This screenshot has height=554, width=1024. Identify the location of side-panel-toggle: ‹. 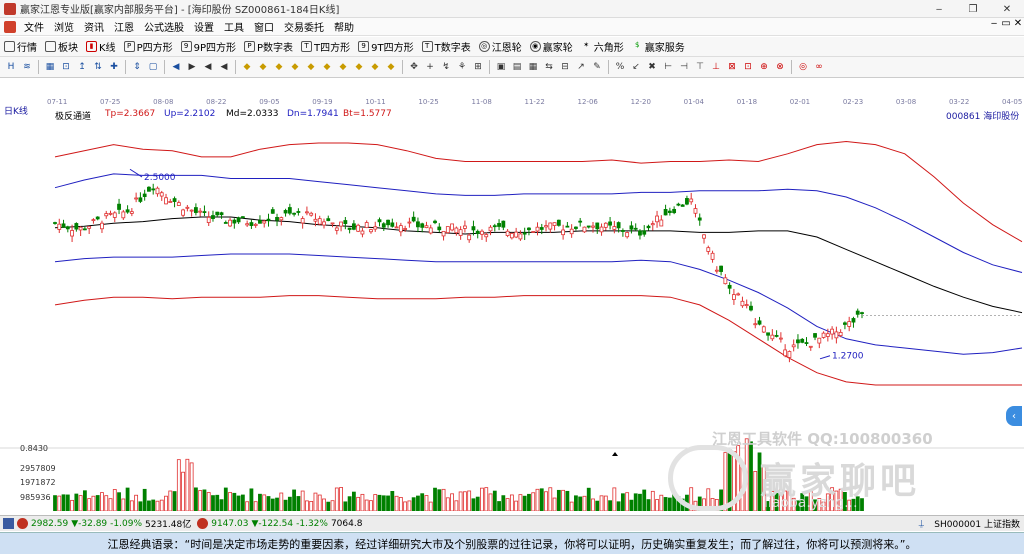
(1014, 416).